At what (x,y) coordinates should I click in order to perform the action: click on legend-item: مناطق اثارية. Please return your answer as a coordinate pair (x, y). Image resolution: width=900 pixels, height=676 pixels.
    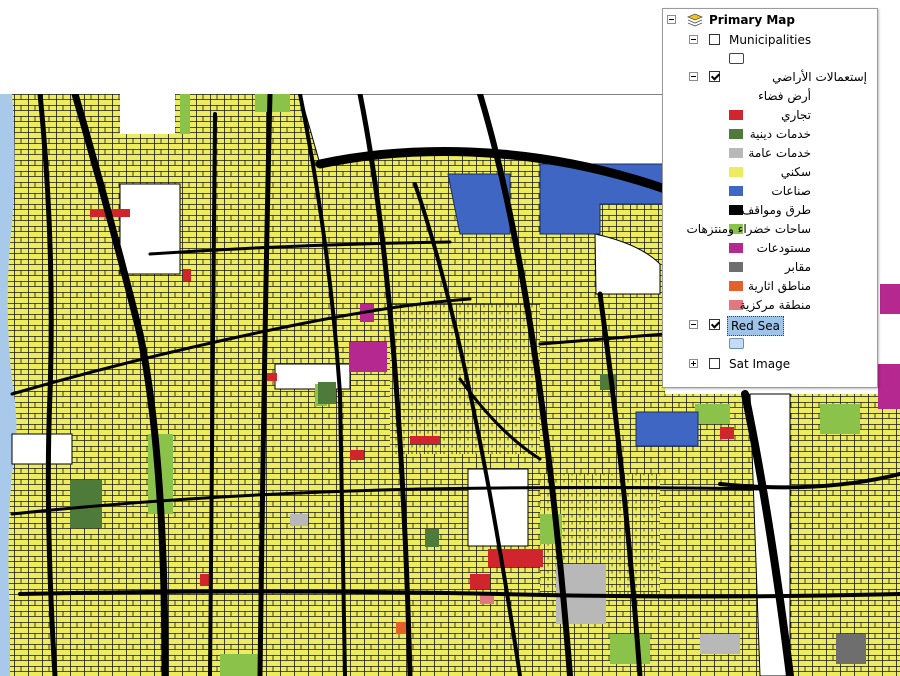
    Looking at the image, I should click on (770, 286).